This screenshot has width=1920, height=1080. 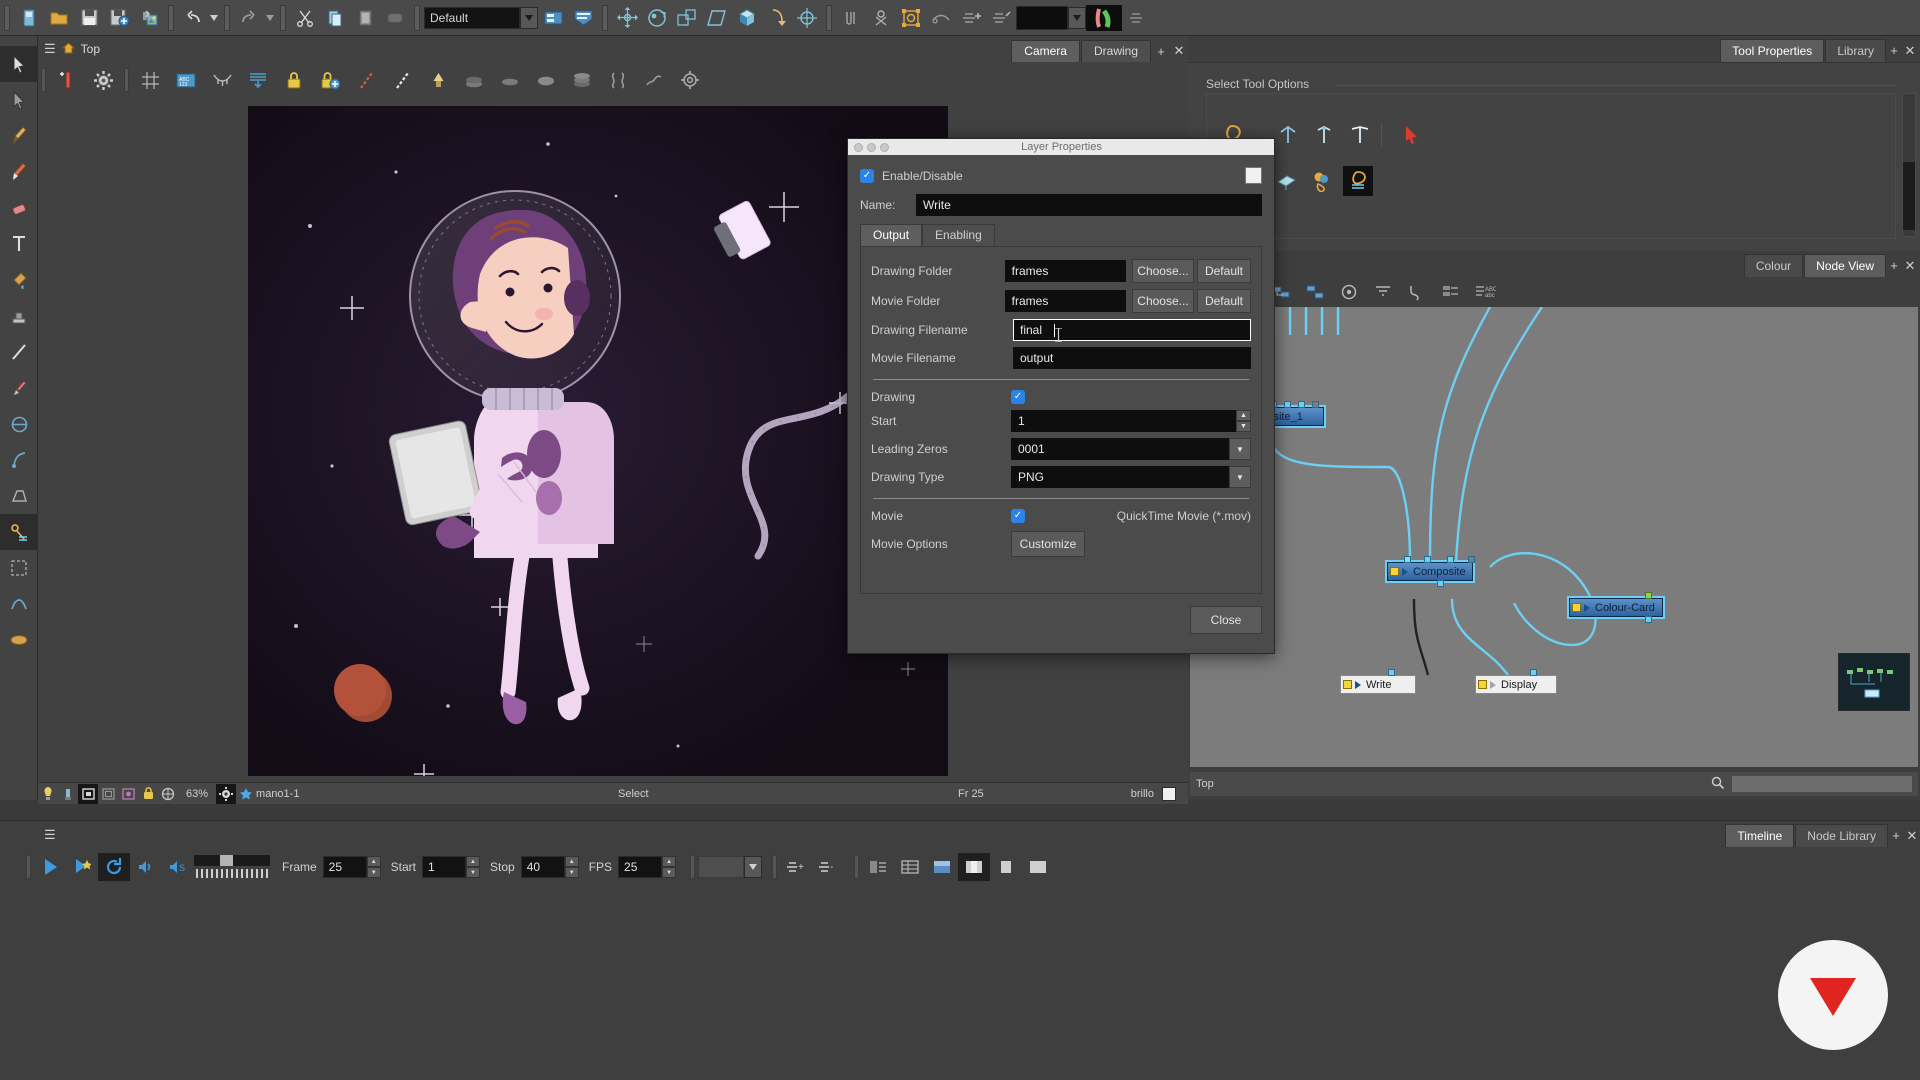 I want to click on current-colour-swatch, so click(x=1042, y=17).